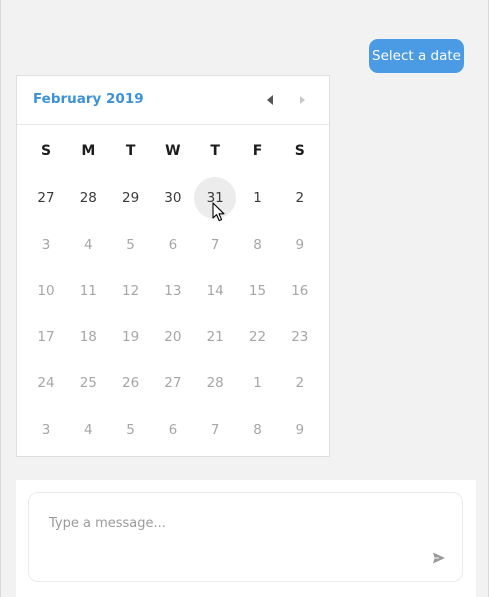 The image size is (489, 597). I want to click on calendar-header: February 2019, so click(173, 100).